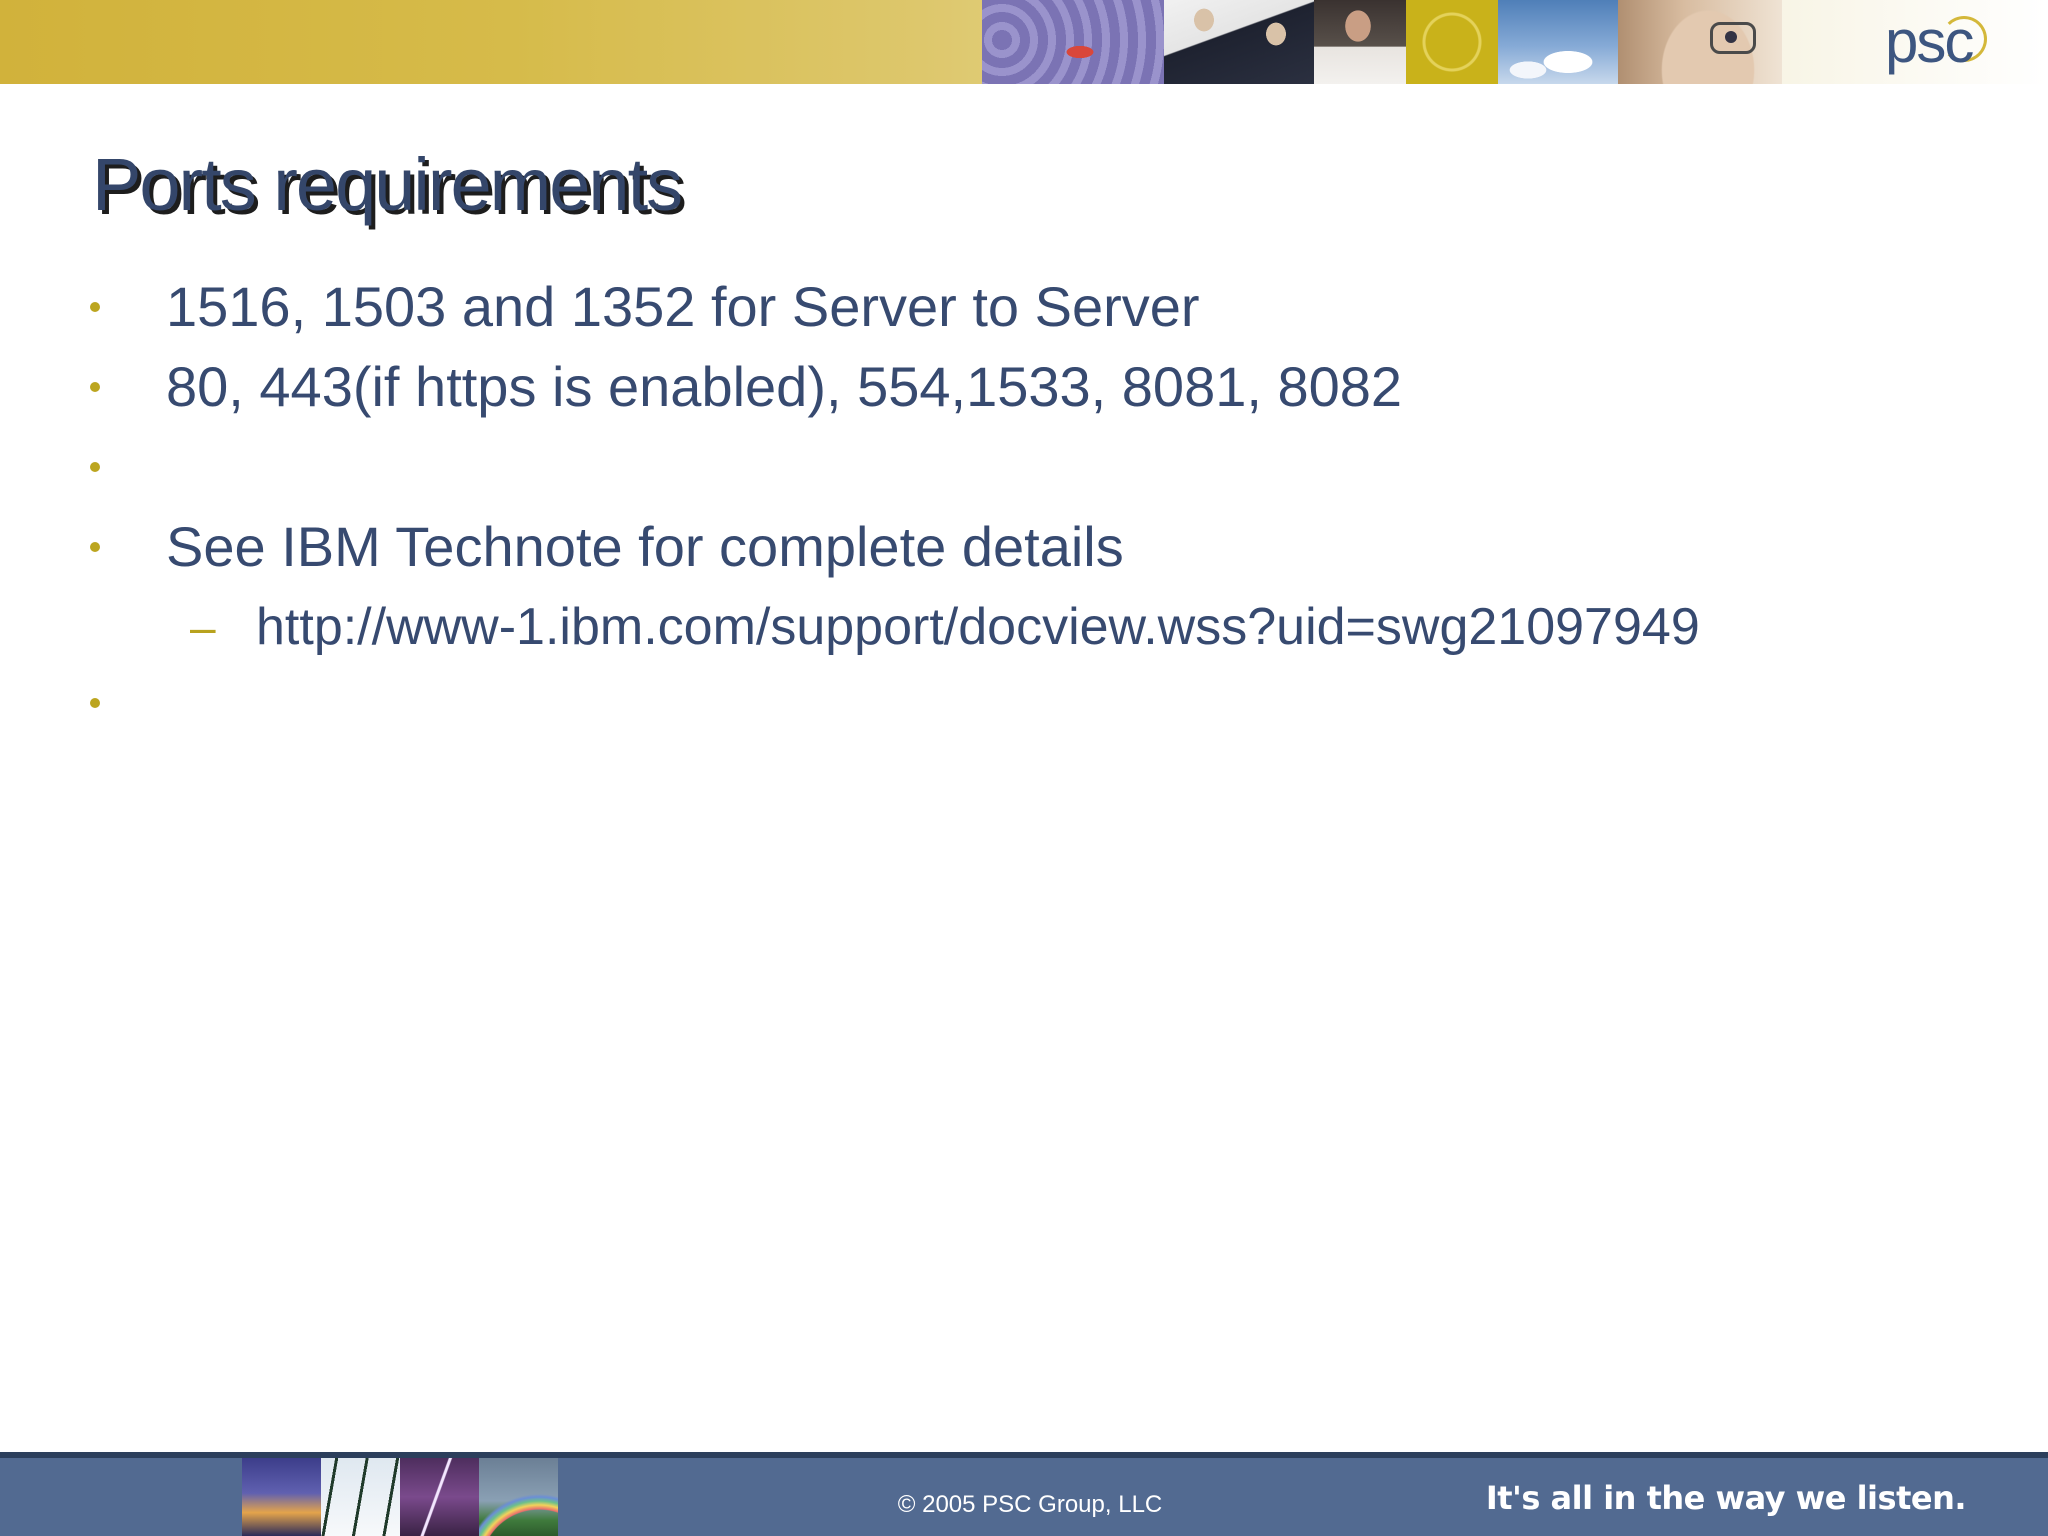 This screenshot has width=2048, height=1536. I want to click on sky-ladder-photo, so click(1558, 42).